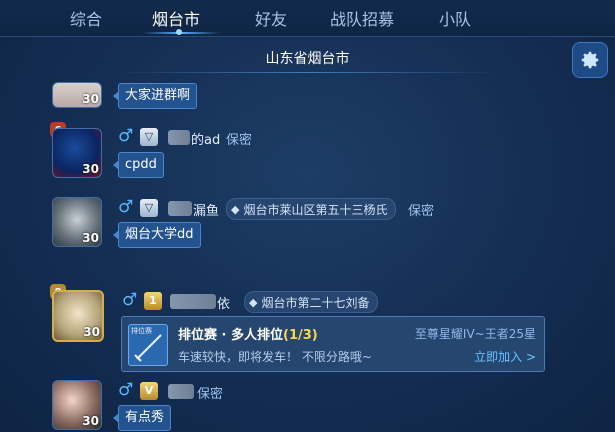 The width and height of the screenshot is (615, 432). Describe the element at coordinates (307, 18) in the screenshot. I see `tab-bar: 综合 烟台市 好友 战队招募 小队` at that location.